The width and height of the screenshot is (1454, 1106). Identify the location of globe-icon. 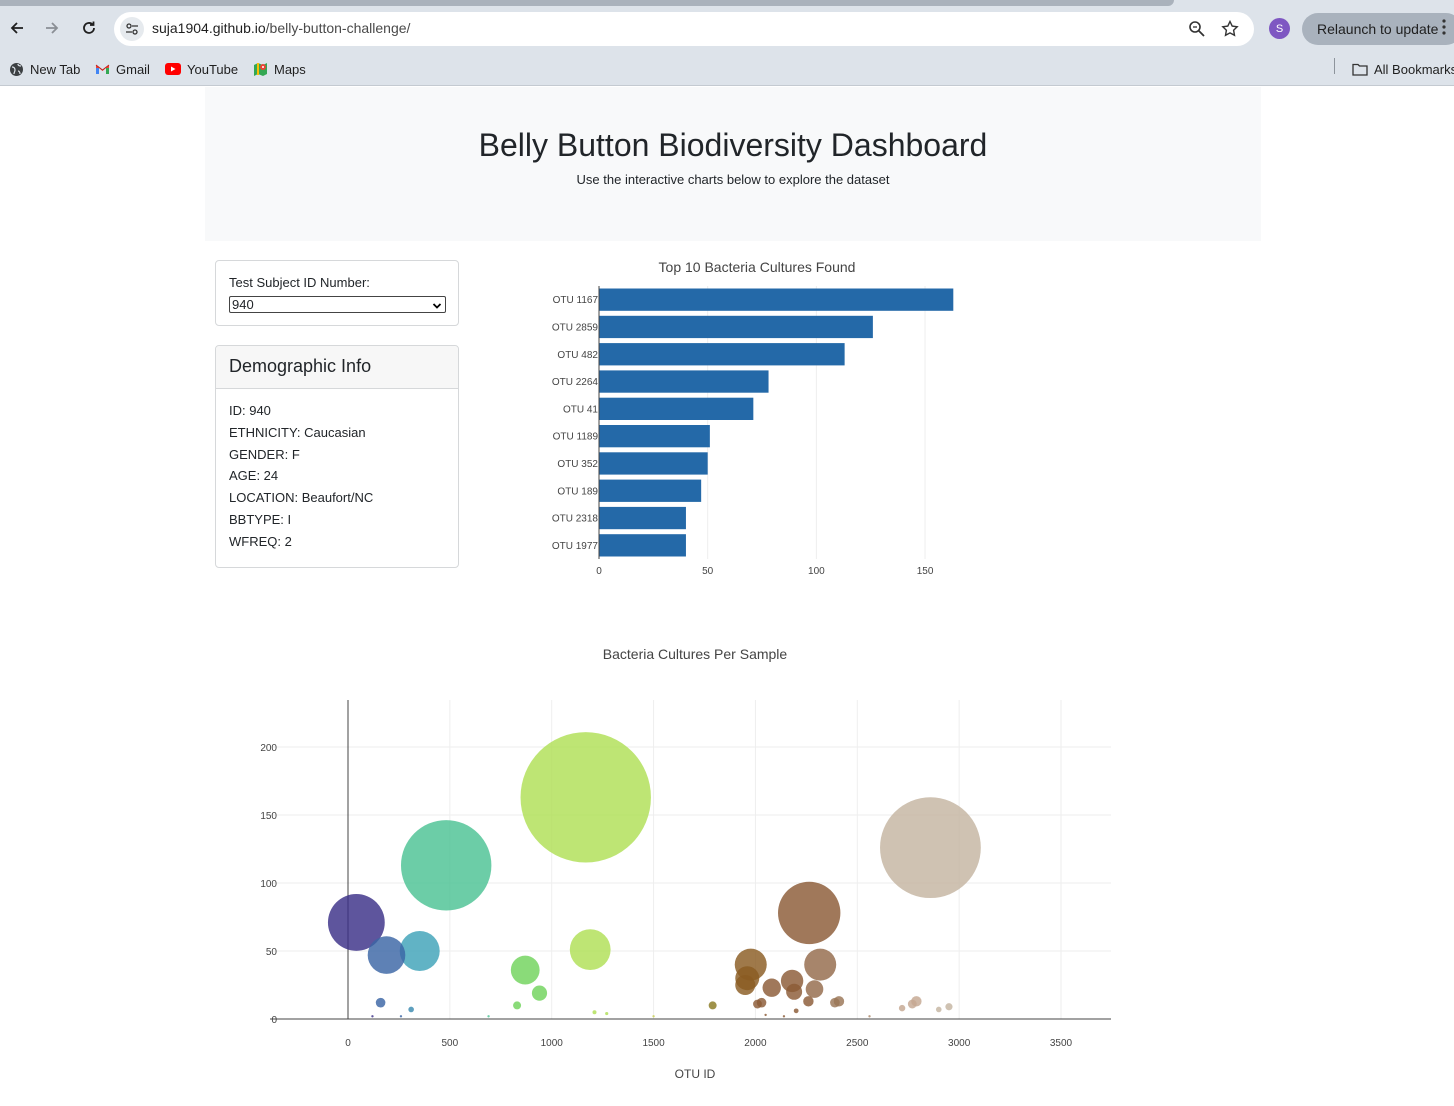
(16, 69).